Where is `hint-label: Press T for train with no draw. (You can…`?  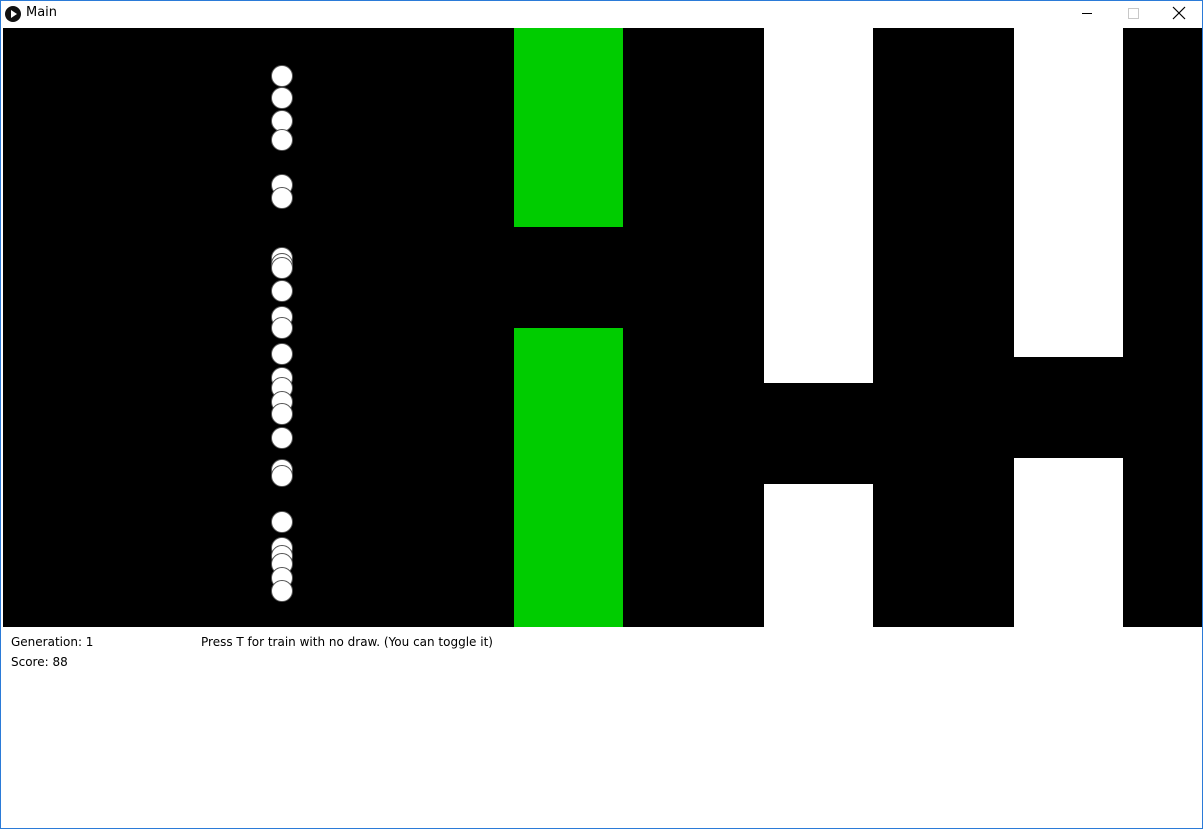
hint-label: Press T for train with no draw. (You can… is located at coordinates (347, 642).